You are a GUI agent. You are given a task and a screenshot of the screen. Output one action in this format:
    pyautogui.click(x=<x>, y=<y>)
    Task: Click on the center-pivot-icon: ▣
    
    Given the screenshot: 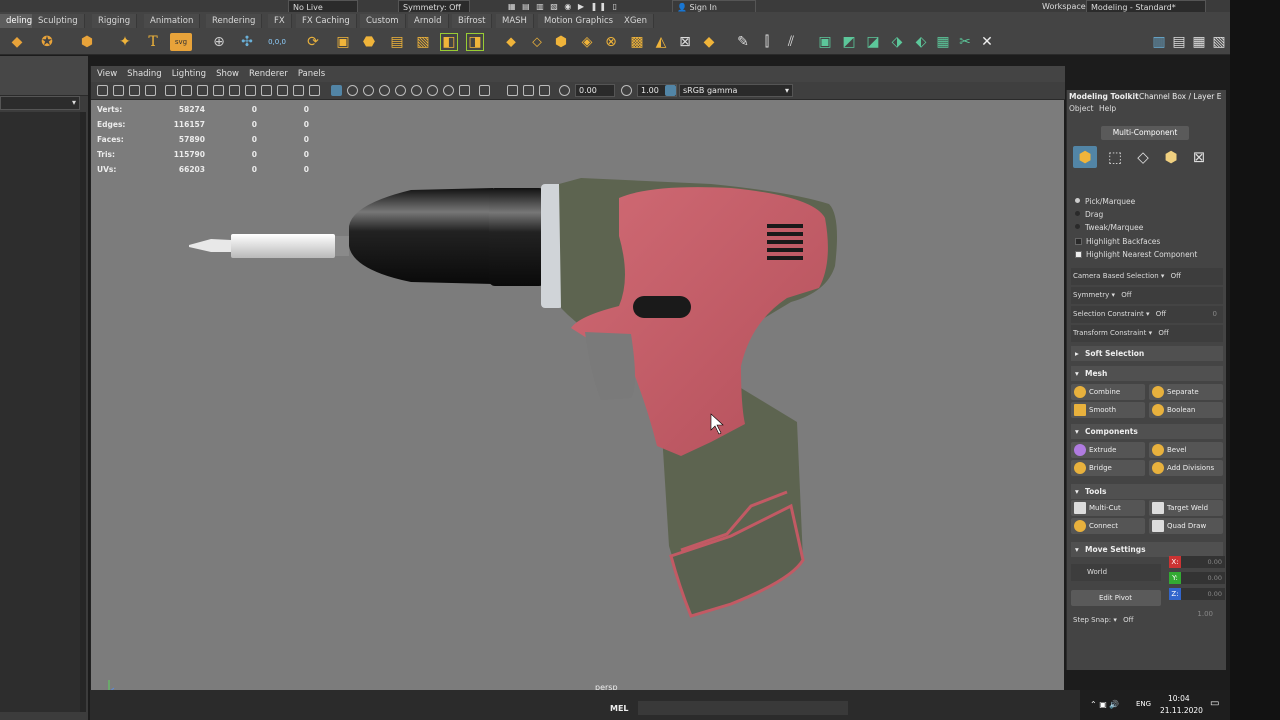 What is the action you would take?
    pyautogui.click(x=343, y=42)
    